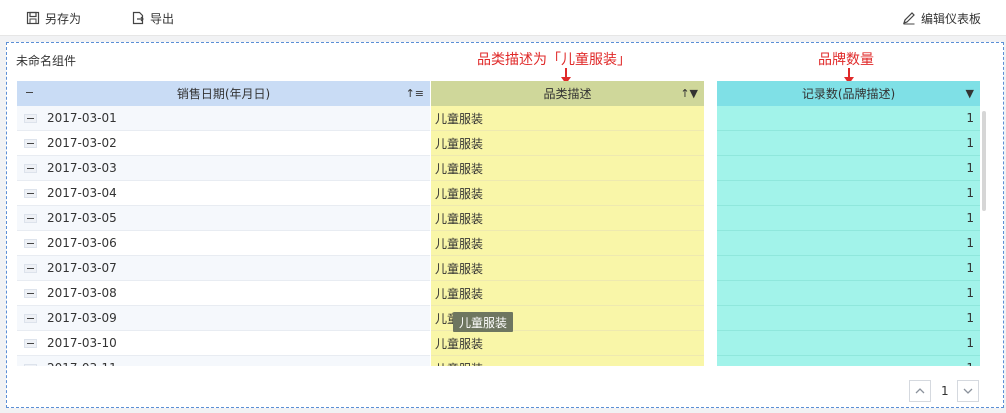  What do you see at coordinates (223, 343) in the screenshot?
I see `date-cell: 2017-03-10` at bounding box center [223, 343].